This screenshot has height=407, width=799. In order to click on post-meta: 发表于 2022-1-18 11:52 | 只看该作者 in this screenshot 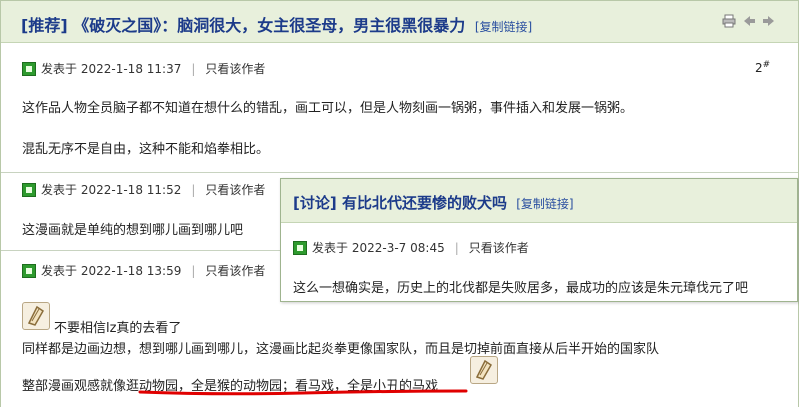, I will do `click(143, 189)`.